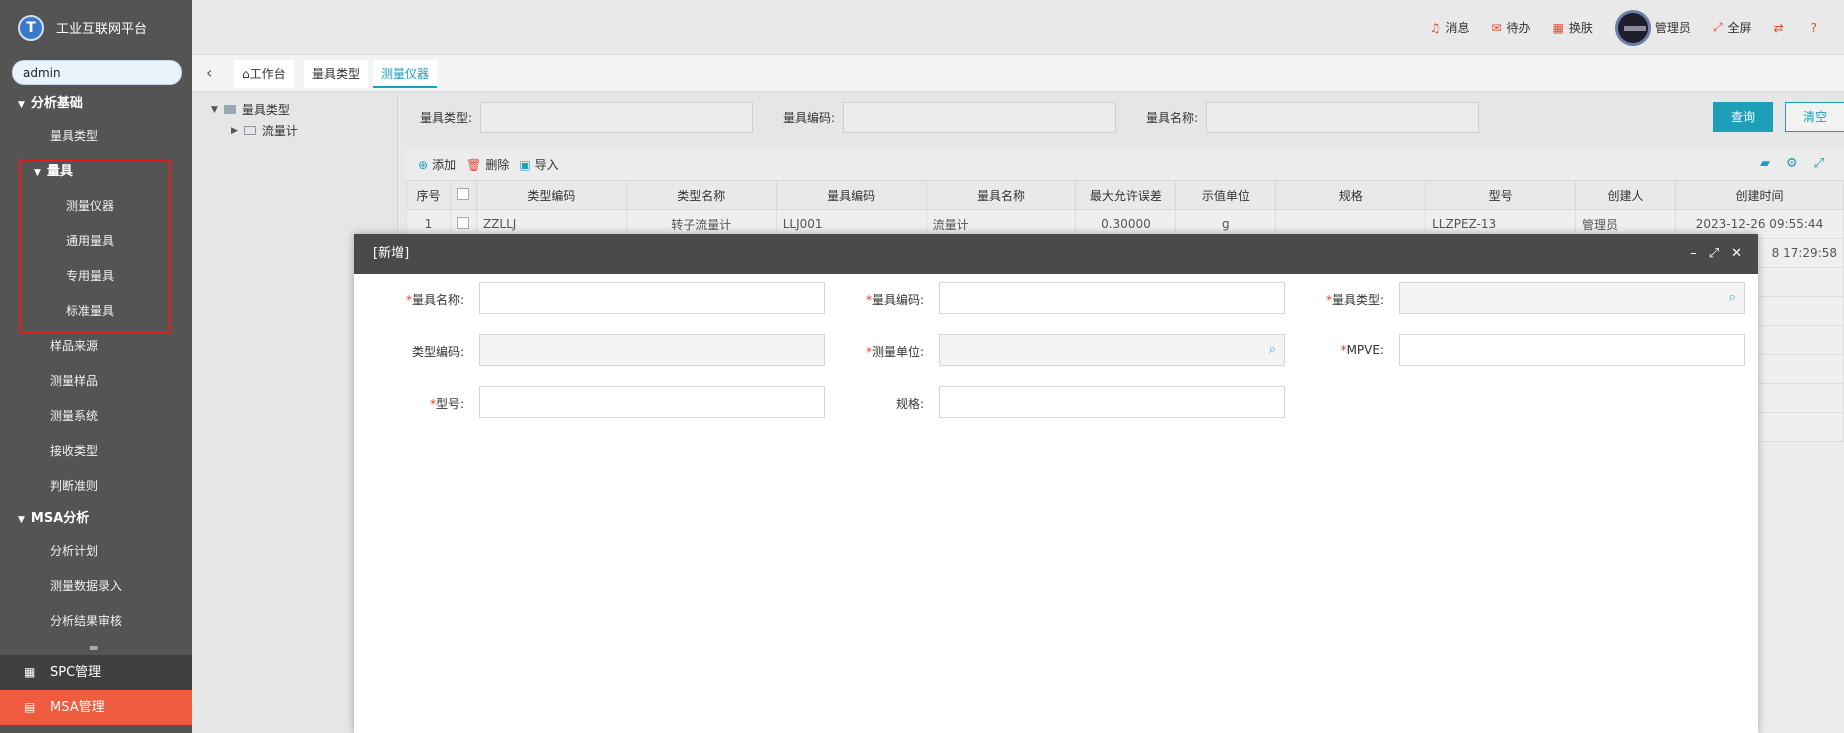 The image size is (1844, 733). What do you see at coordinates (1732, 27) in the screenshot?
I see `fullscreen-button: ⤢ 全屏` at bounding box center [1732, 27].